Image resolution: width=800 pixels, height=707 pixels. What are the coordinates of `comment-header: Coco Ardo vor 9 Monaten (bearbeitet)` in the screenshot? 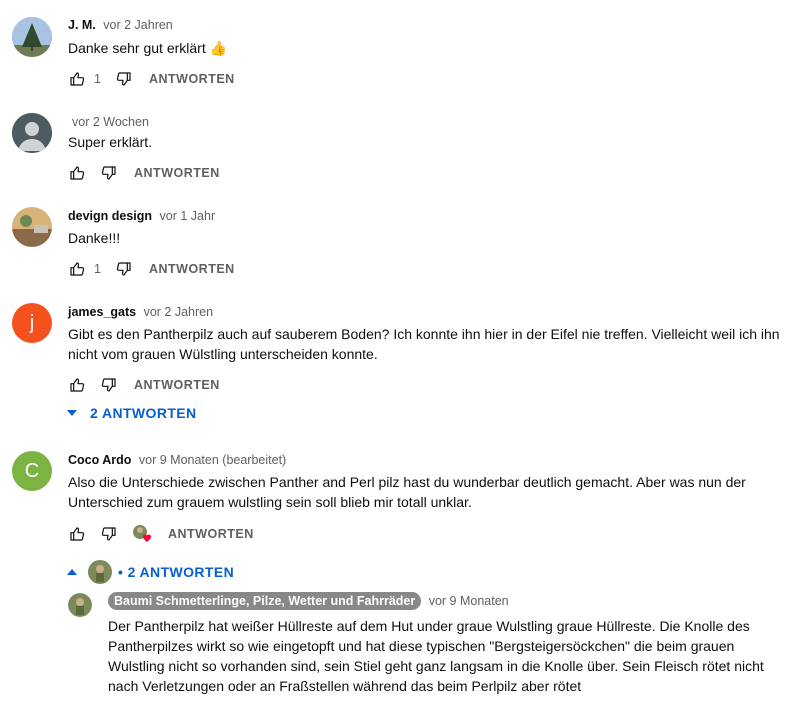 It's located at (177, 460).